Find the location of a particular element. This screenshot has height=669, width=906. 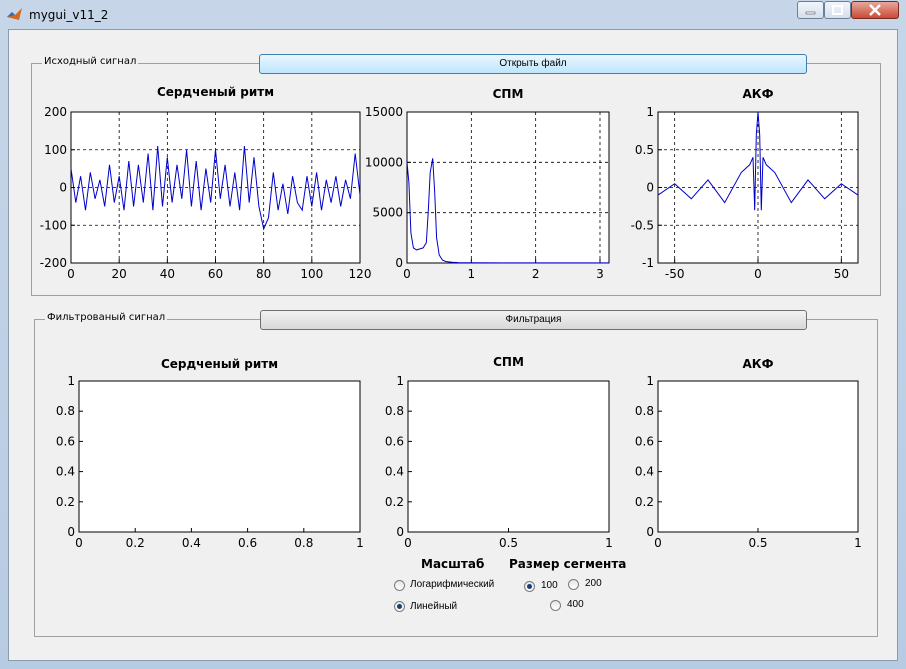

y-tick-label: 5000 is located at coordinates (387, 213).